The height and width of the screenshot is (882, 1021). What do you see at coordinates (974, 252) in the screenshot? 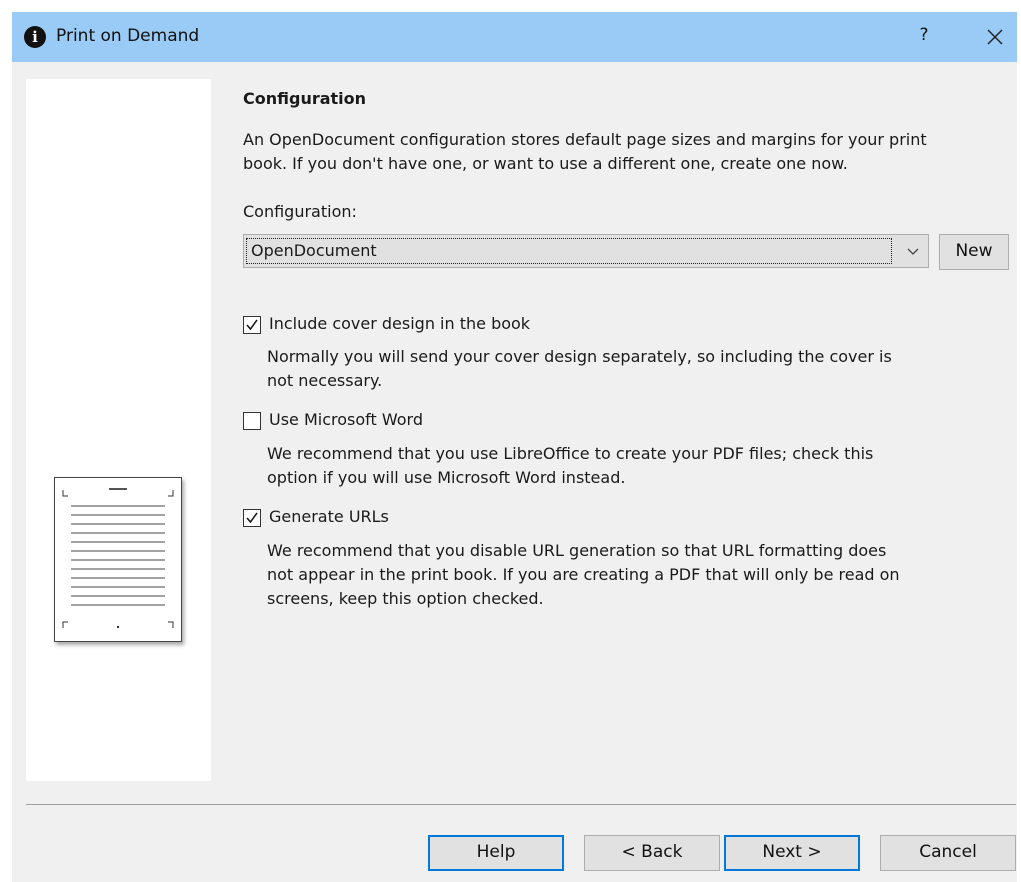
I see `new-configuration-button: New` at bounding box center [974, 252].